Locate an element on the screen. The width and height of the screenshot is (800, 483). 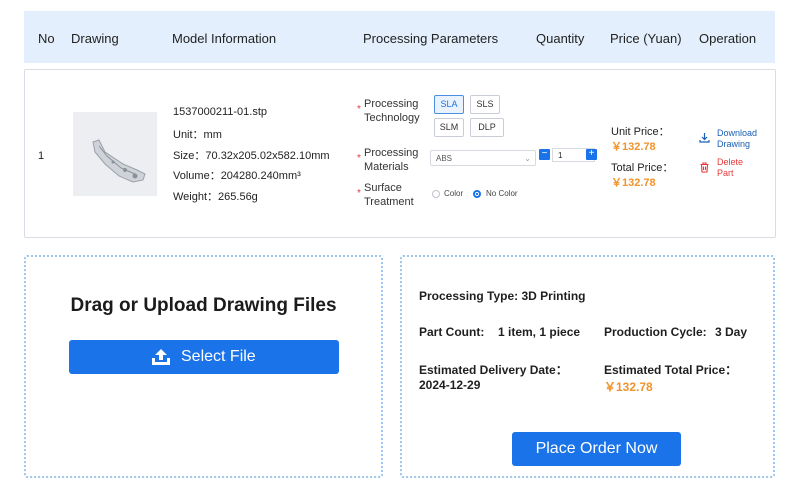
unit-price-value: ￥132.78 is located at coordinates (633, 147).